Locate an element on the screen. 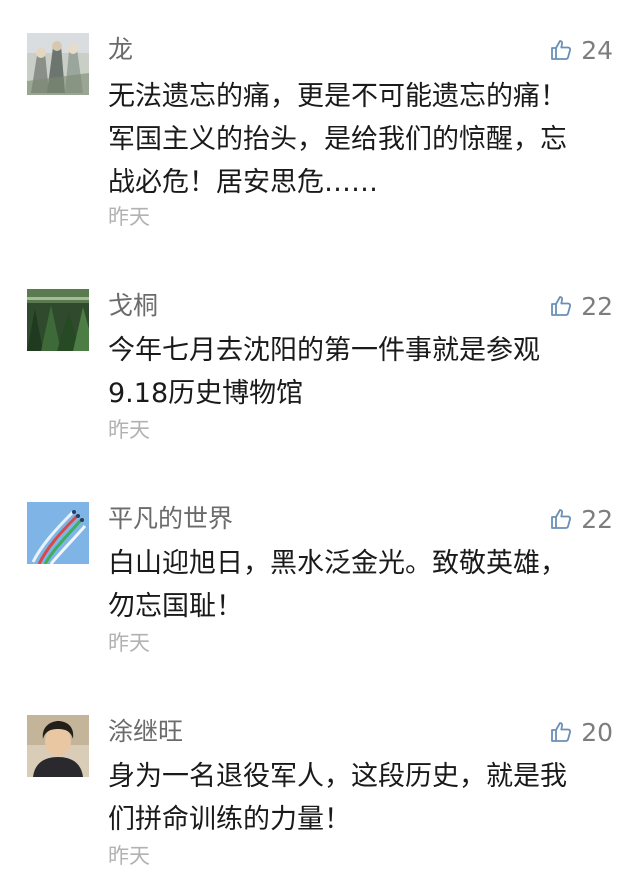 The image size is (640, 871). green-forest-avatar is located at coordinates (58, 320).